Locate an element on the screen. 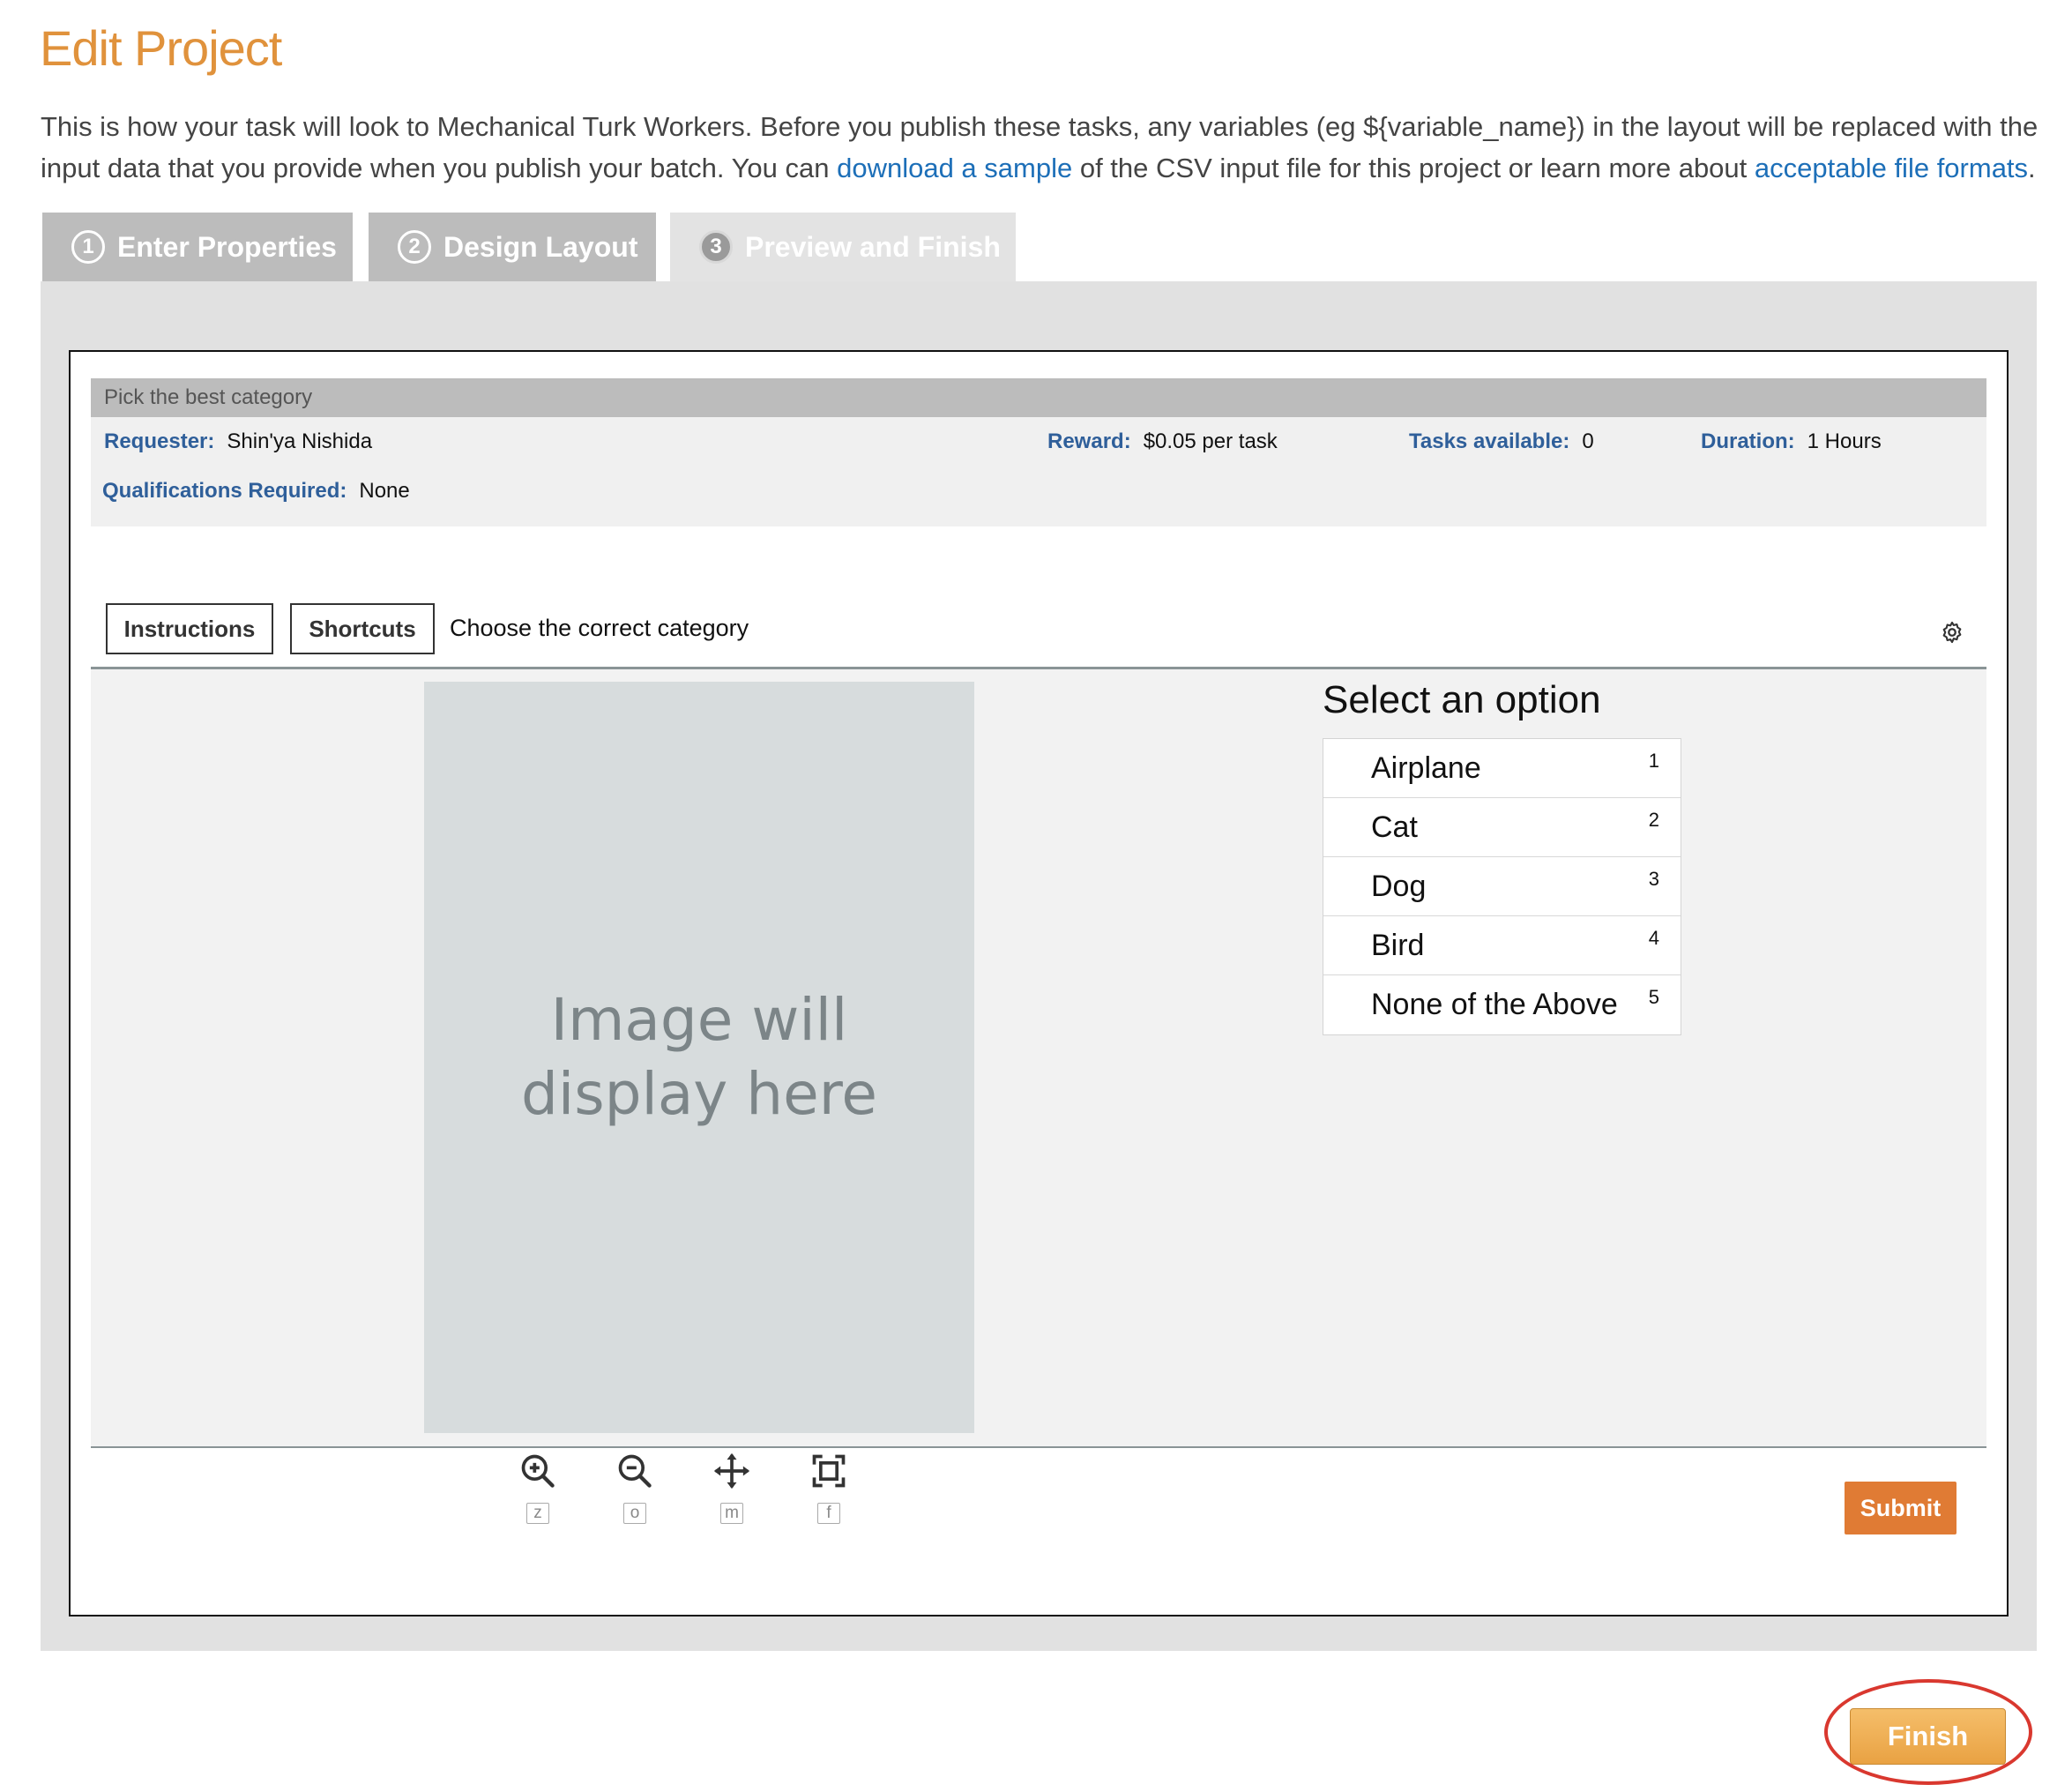 Image resolution: width=2072 pixels, height=1792 pixels. duration-field: Duration: 1 Hours is located at coordinates (1791, 441).